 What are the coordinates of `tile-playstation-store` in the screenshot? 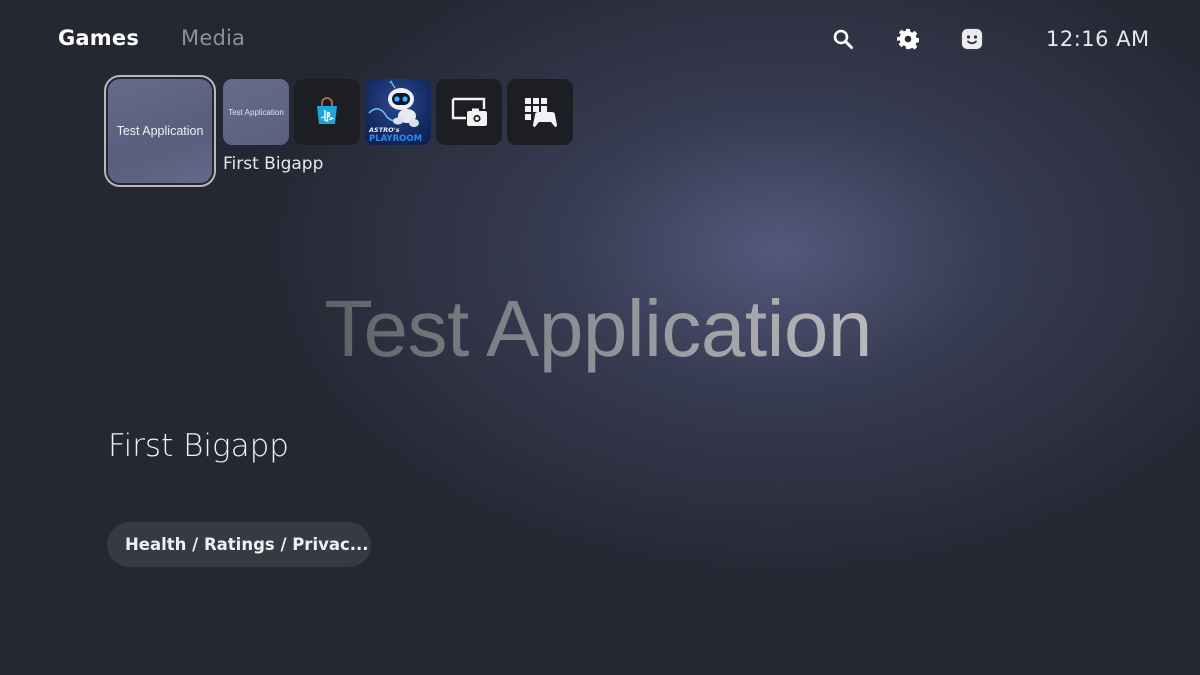 It's located at (327, 112).